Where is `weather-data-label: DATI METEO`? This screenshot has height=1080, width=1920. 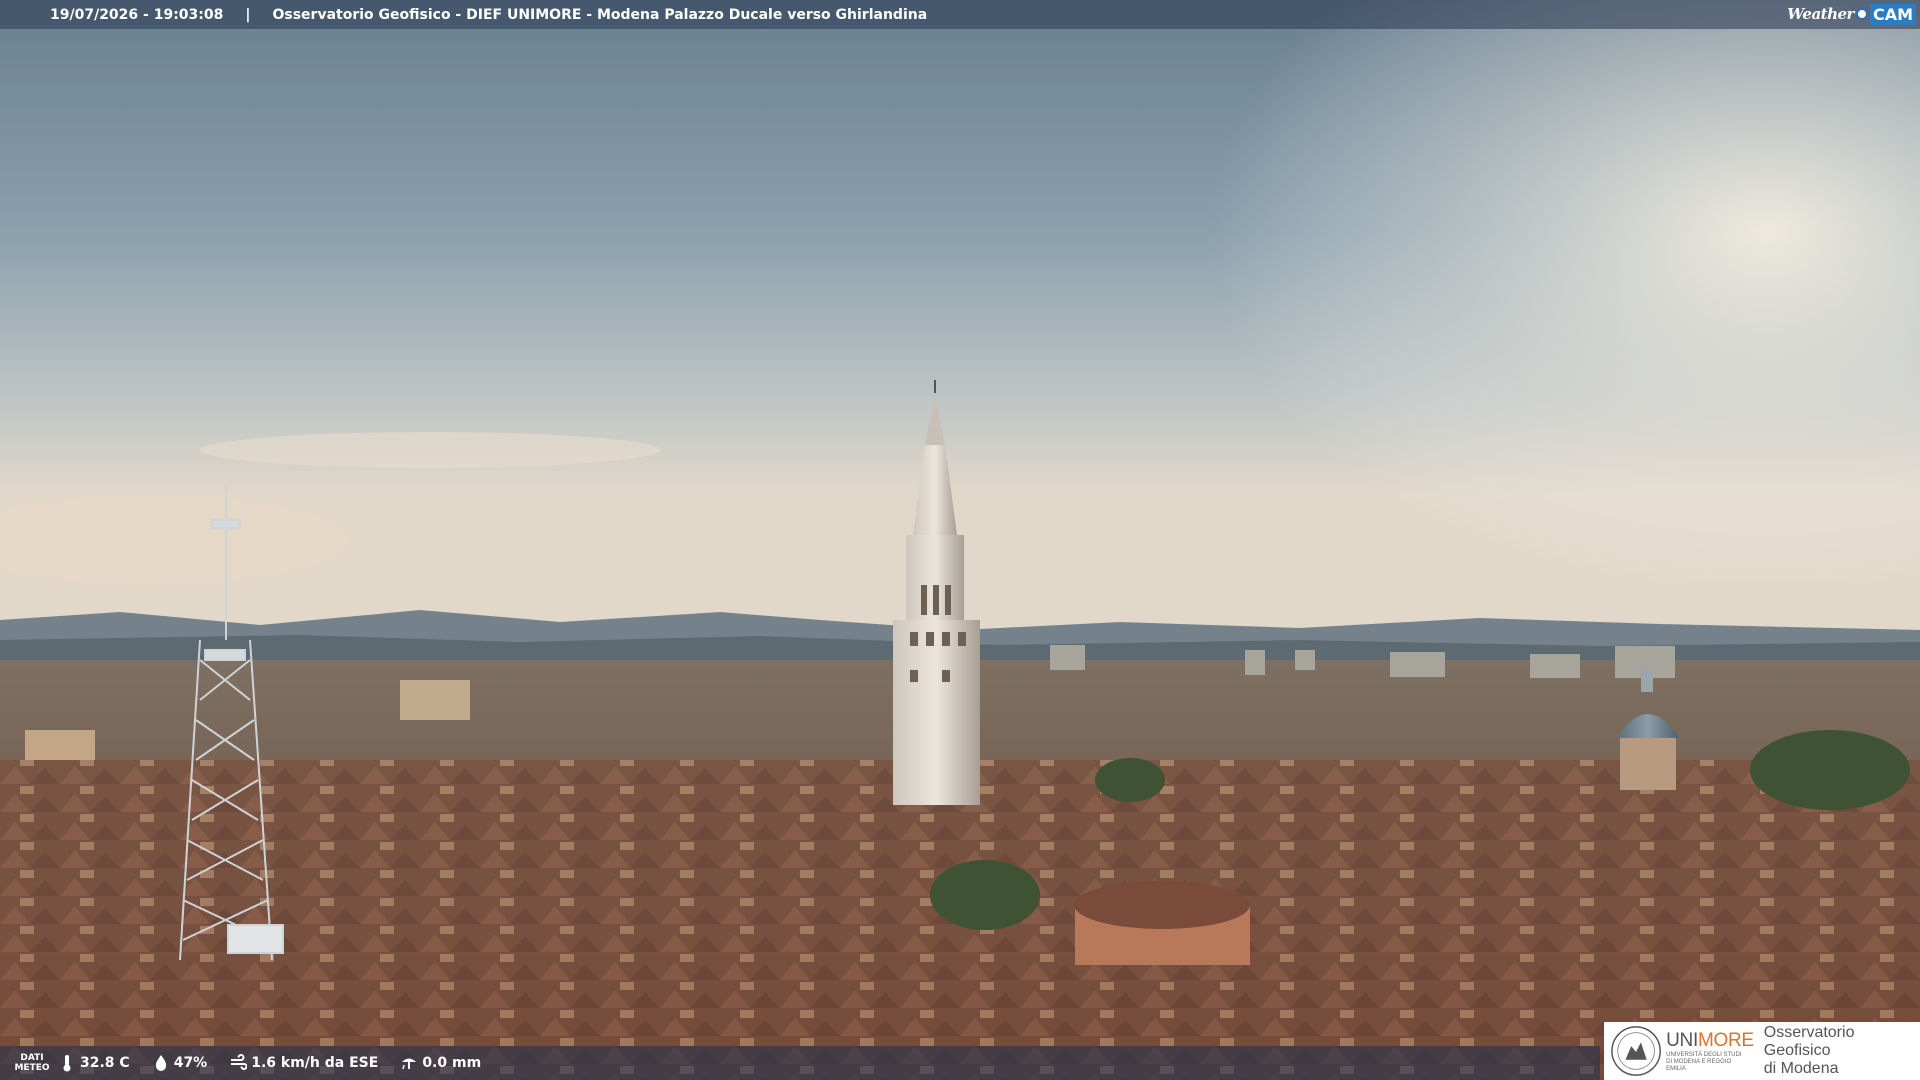 weather-data-label: DATI METEO is located at coordinates (32, 1063).